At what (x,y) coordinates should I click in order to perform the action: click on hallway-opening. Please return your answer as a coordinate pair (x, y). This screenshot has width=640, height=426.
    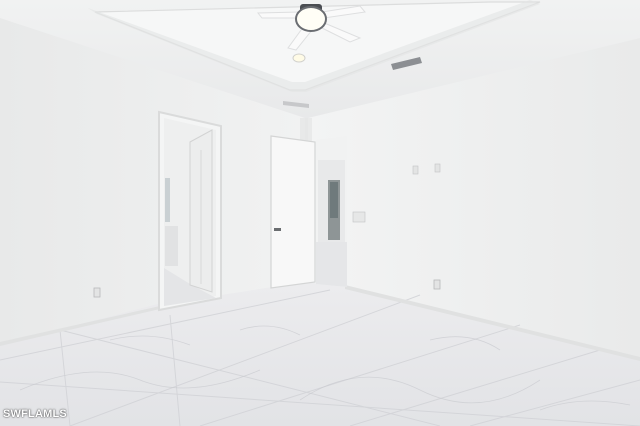
    Looking at the image, I should click on (331, 211).